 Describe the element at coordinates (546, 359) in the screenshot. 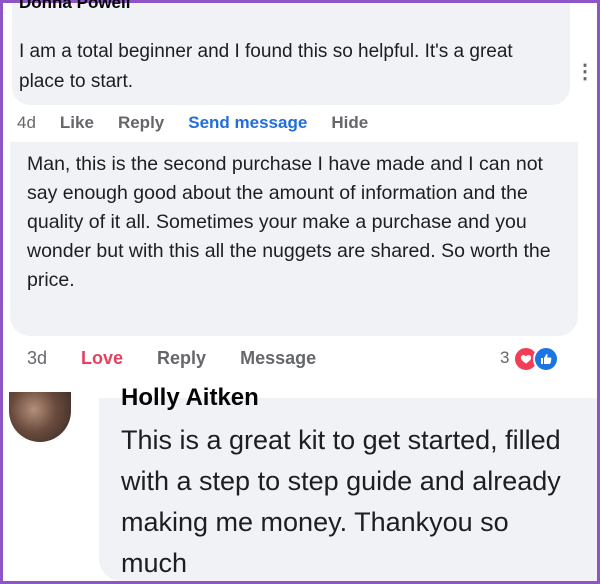

I see `like-reaction-icon` at that location.